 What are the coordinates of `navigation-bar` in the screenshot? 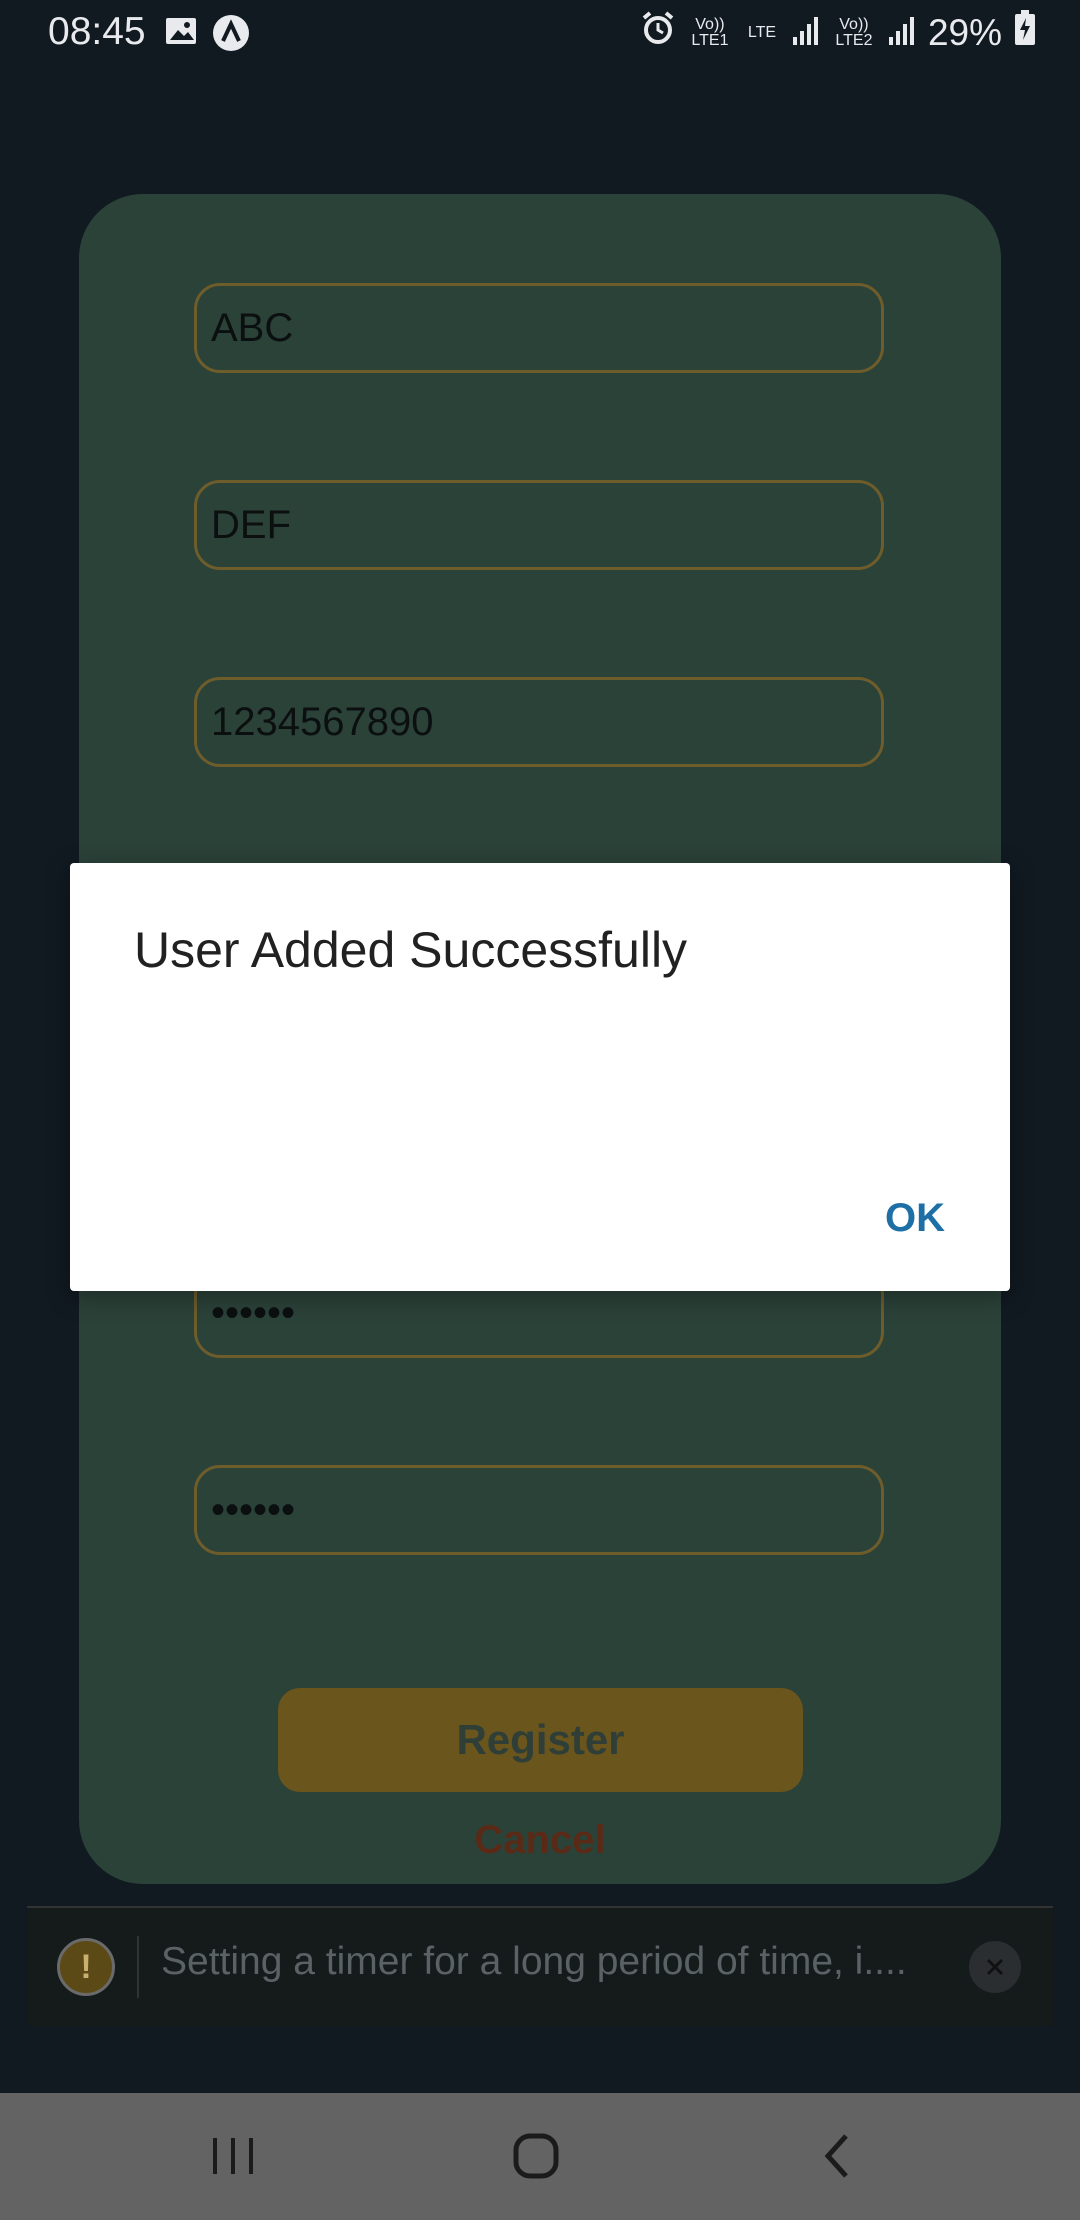 It's located at (540, 2156).